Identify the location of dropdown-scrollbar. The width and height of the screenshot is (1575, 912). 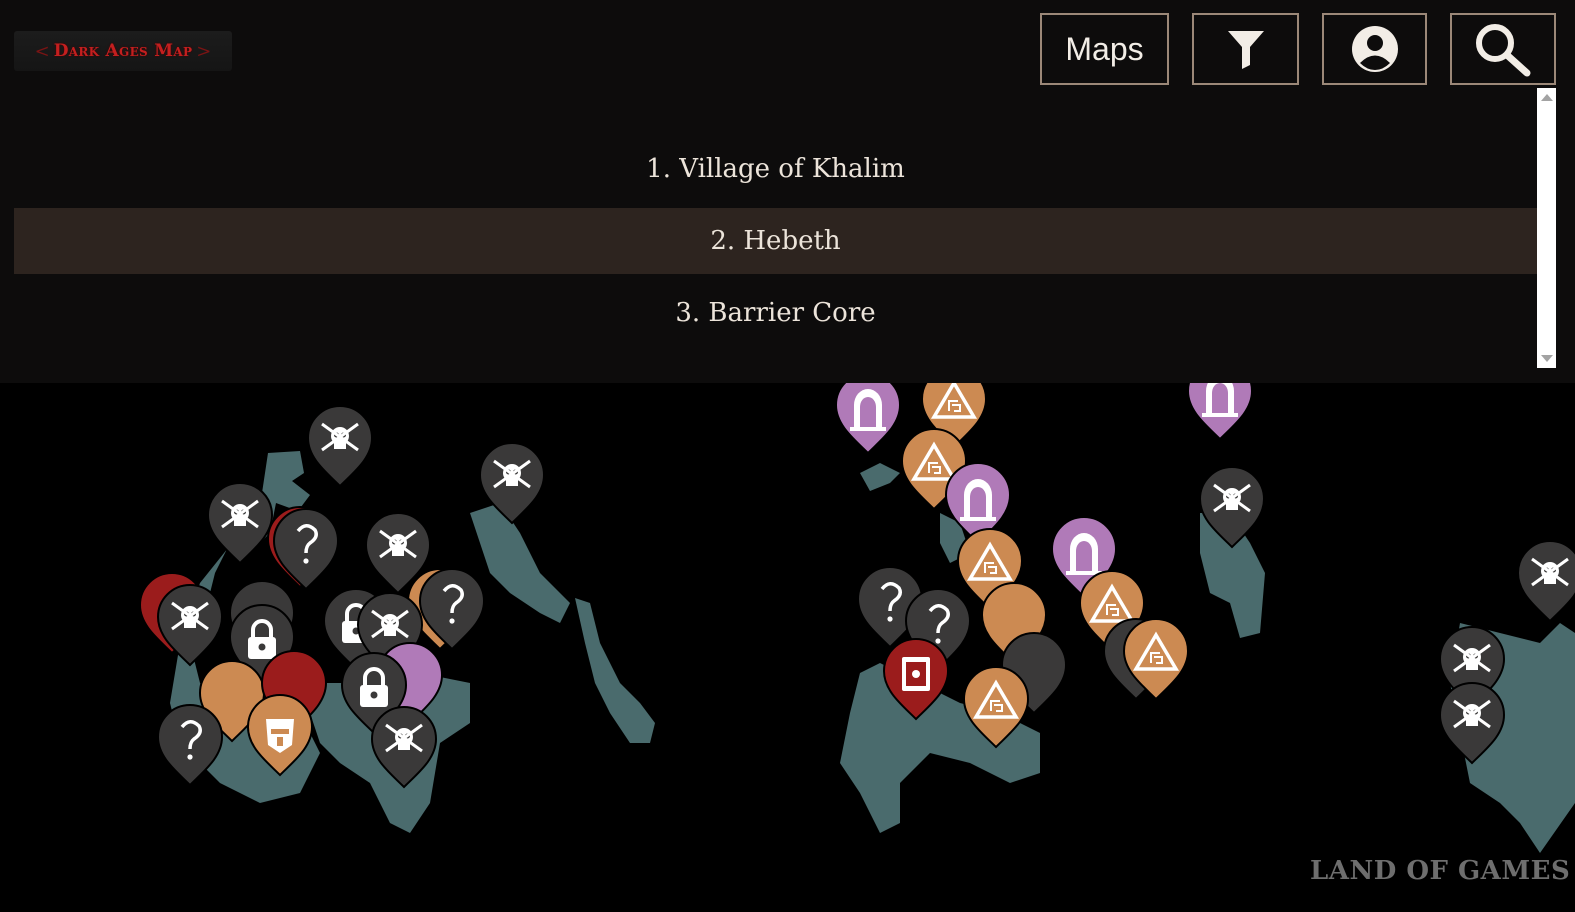
(1546, 228).